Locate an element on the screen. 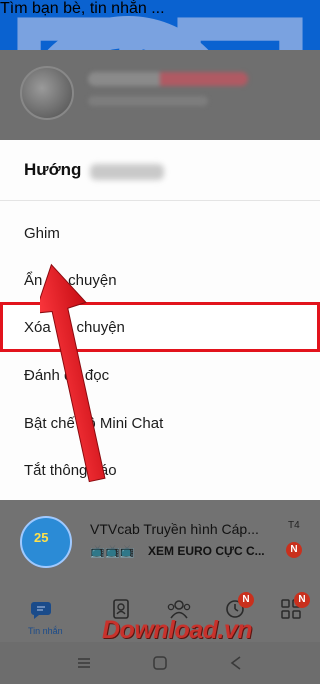 This screenshot has width=320, height=684. avatar-text: 25 is located at coordinates (41, 537).